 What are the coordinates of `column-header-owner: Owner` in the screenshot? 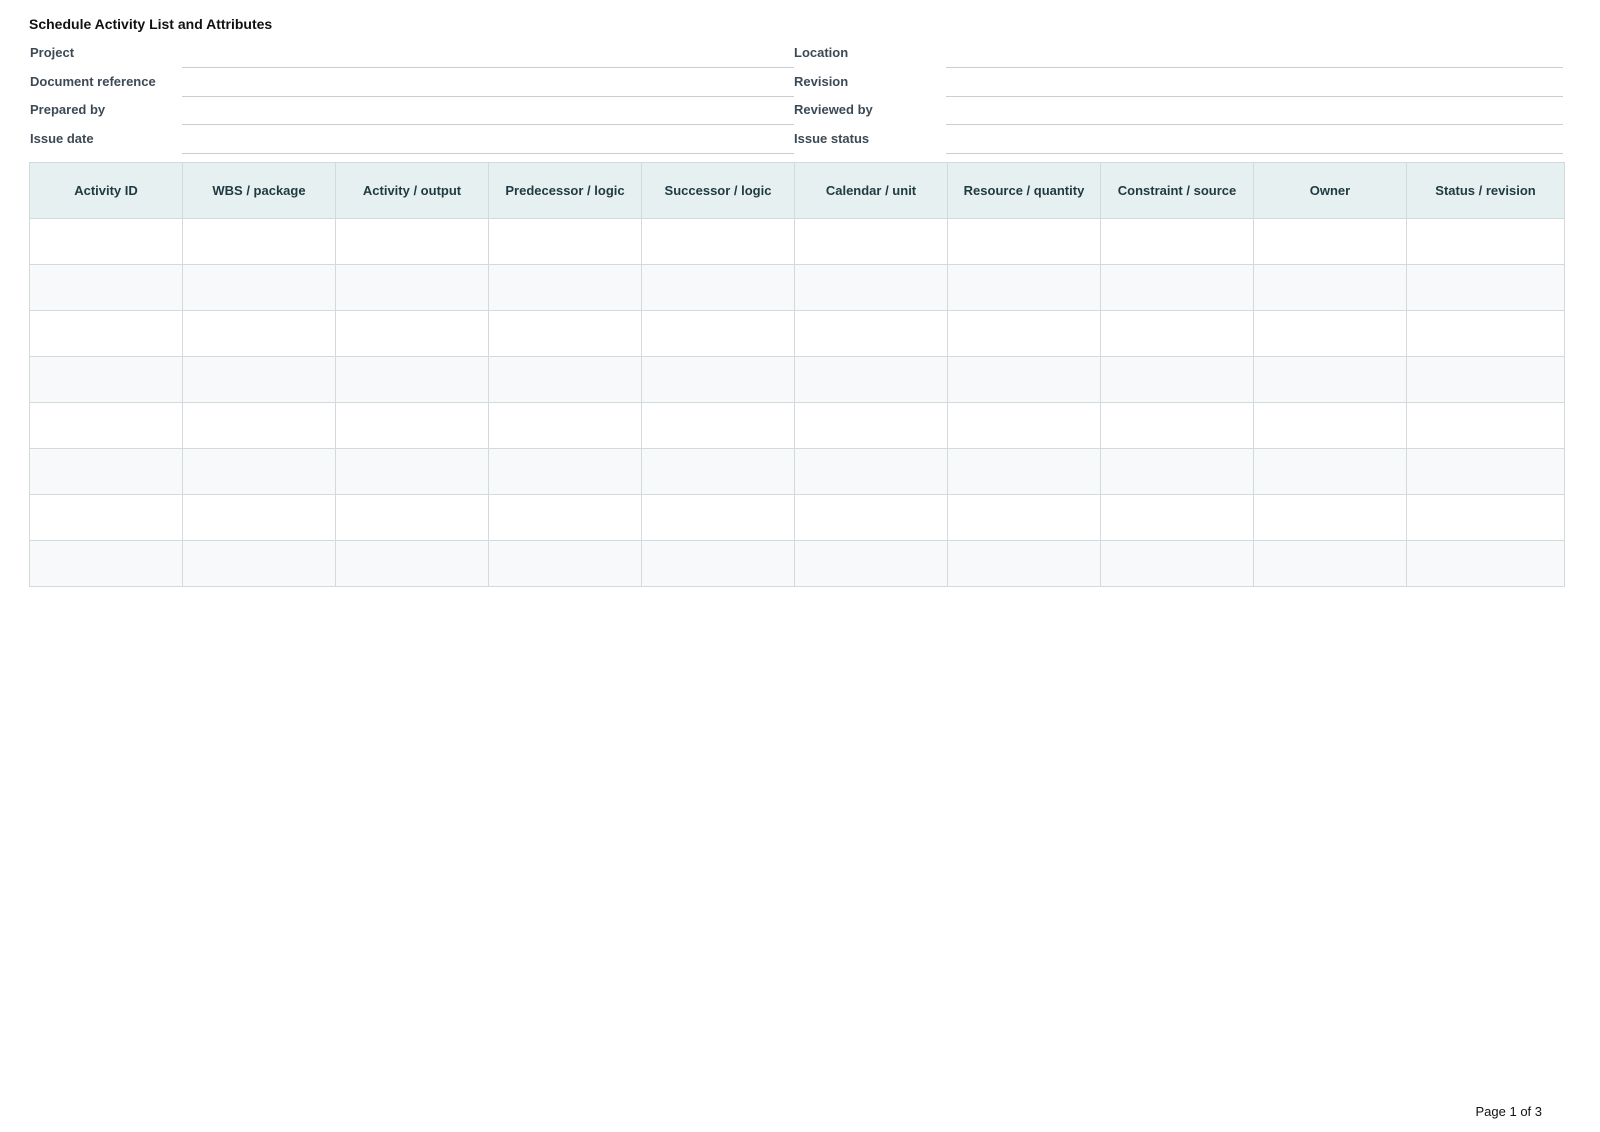 It's located at (1330, 190).